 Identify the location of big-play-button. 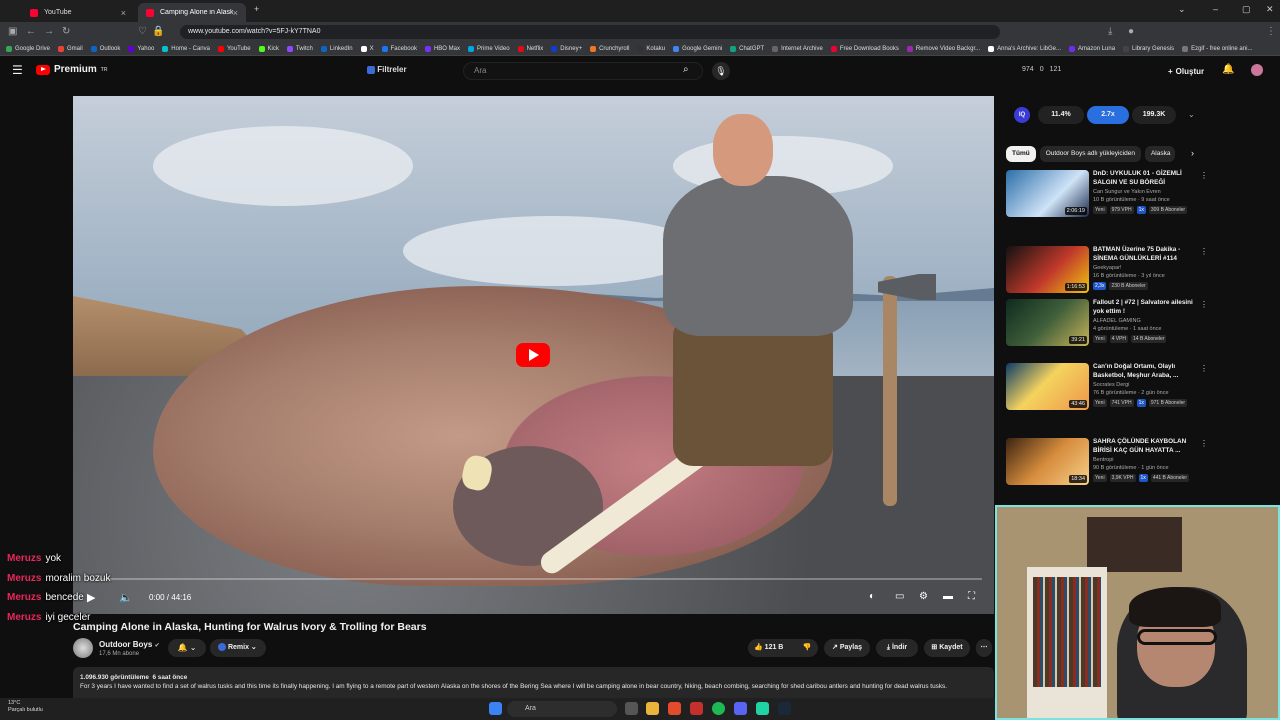
(533, 355).